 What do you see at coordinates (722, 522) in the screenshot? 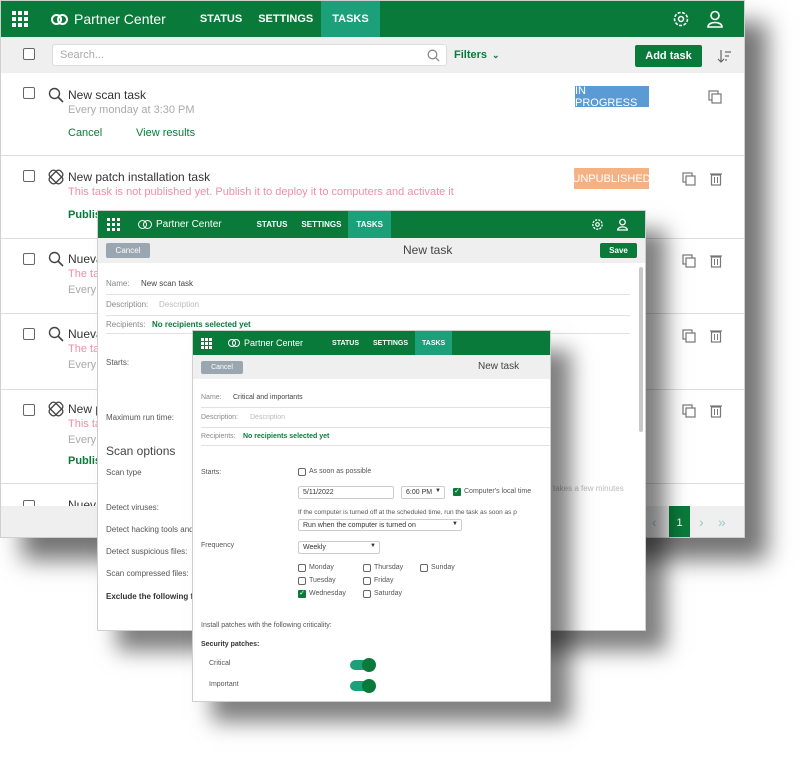
I see `last-page-icon: »` at bounding box center [722, 522].